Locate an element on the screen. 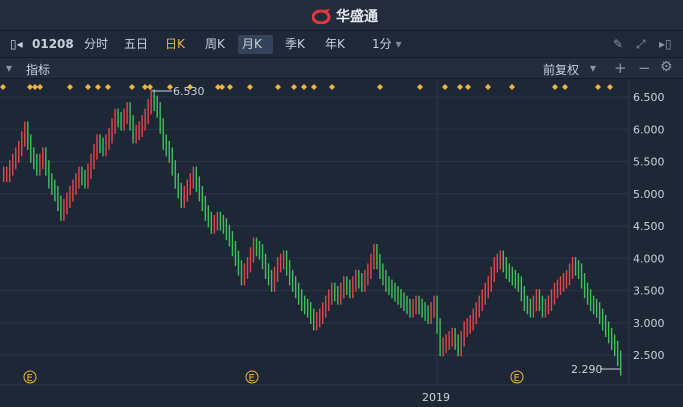 The width and height of the screenshot is (683, 407). collapse-left-icon: ▯◂ is located at coordinates (16, 44).